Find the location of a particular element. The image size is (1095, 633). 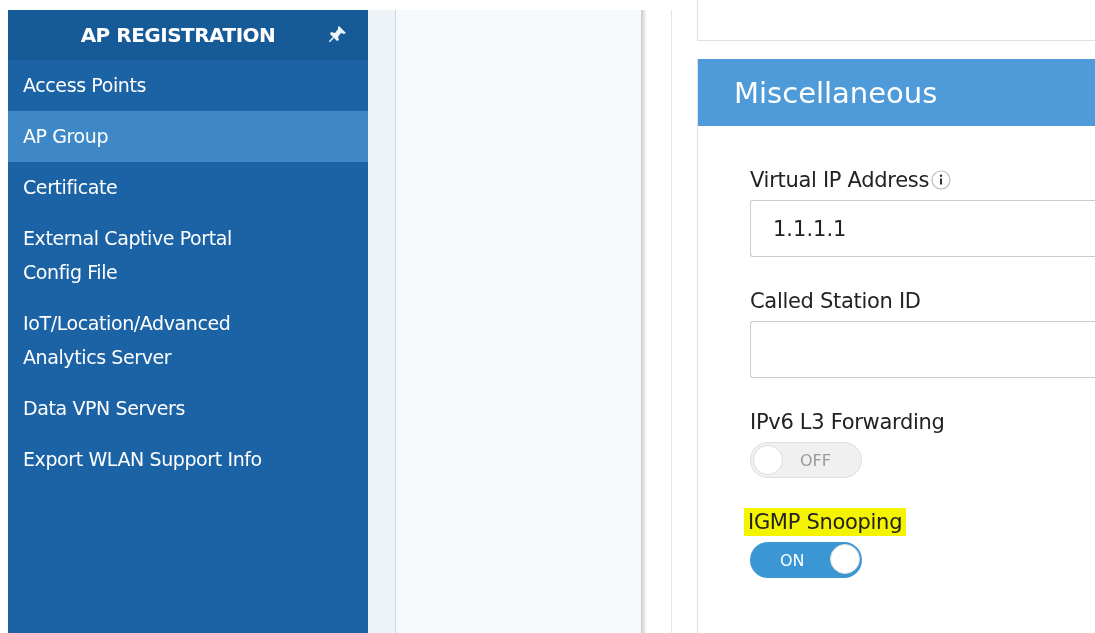

field-label: Called Station ID is located at coordinates (835, 301).